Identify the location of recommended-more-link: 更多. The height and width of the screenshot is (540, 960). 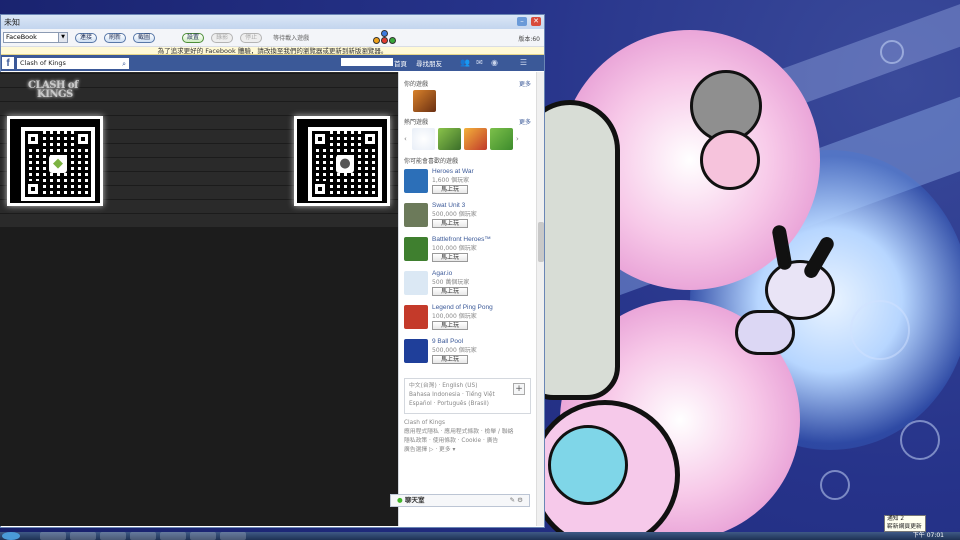
(525, 121).